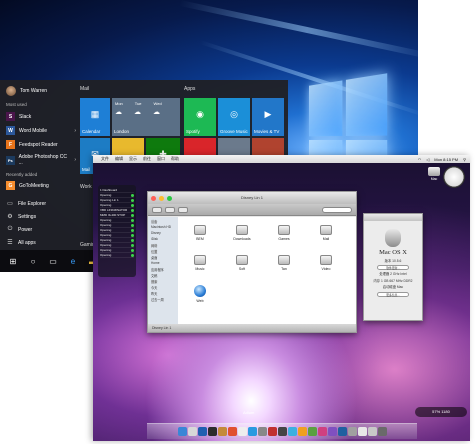 This screenshot has height=444, width=476. I want to click on spotlight-icon: ⚲, so click(464, 159).